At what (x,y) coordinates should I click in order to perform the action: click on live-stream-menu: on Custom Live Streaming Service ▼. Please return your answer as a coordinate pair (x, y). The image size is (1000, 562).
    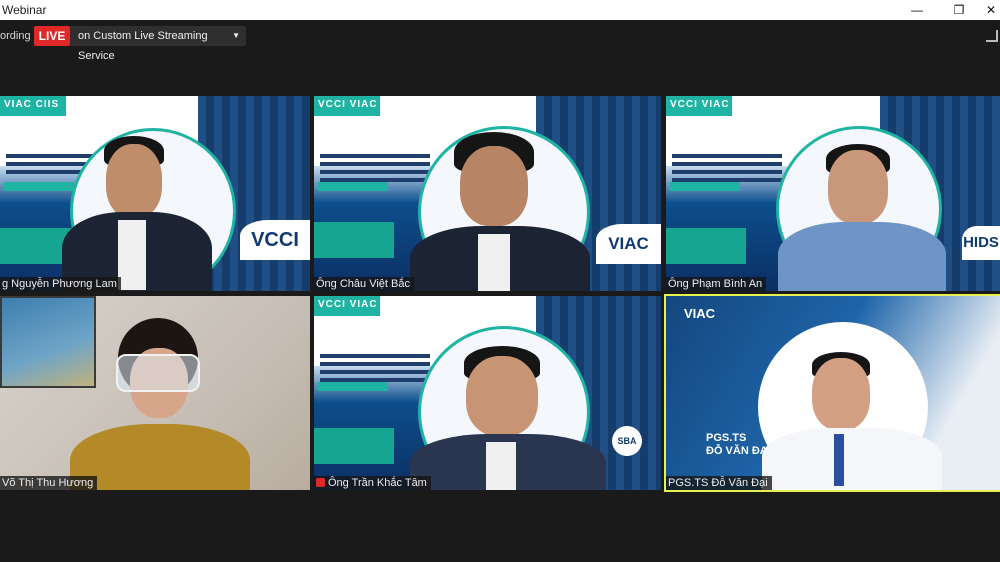
    Looking at the image, I should click on (158, 44).